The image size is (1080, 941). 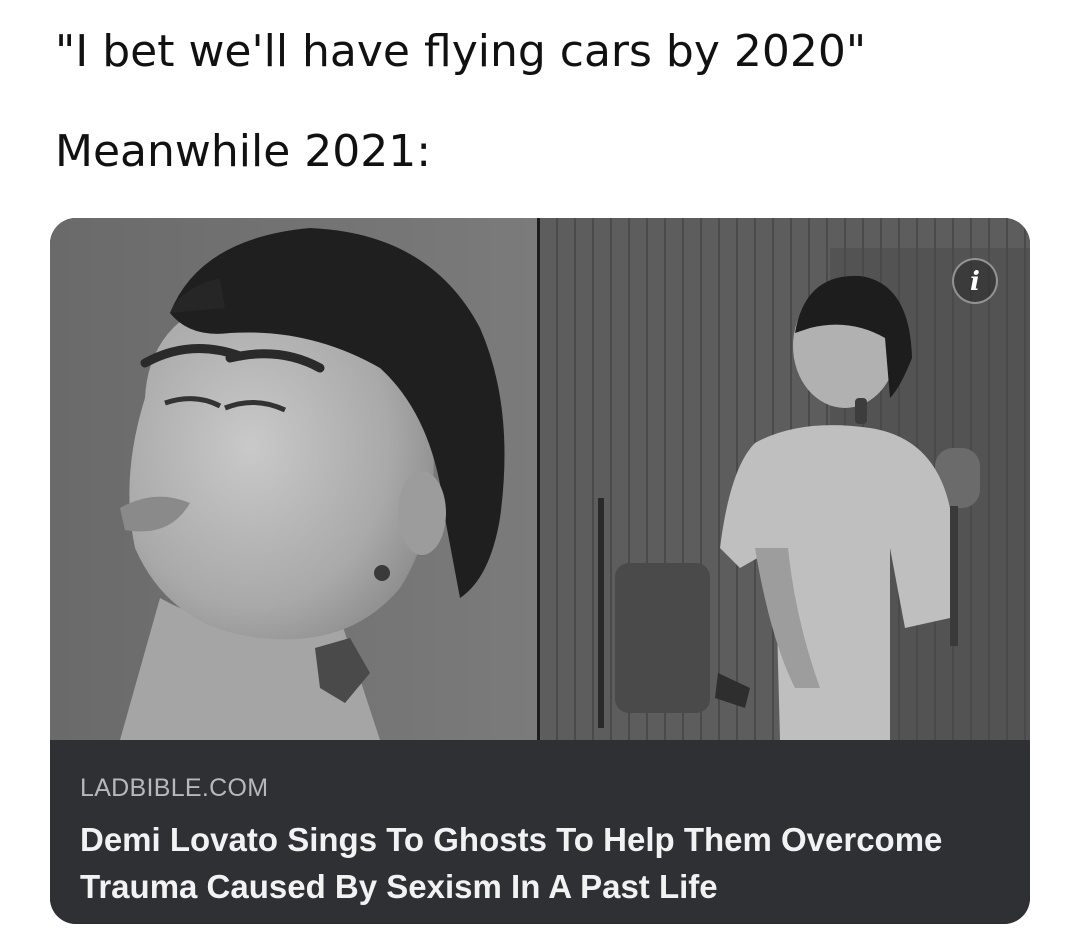 What do you see at coordinates (174, 788) in the screenshot?
I see `article-source: LADBIBLE.COM` at bounding box center [174, 788].